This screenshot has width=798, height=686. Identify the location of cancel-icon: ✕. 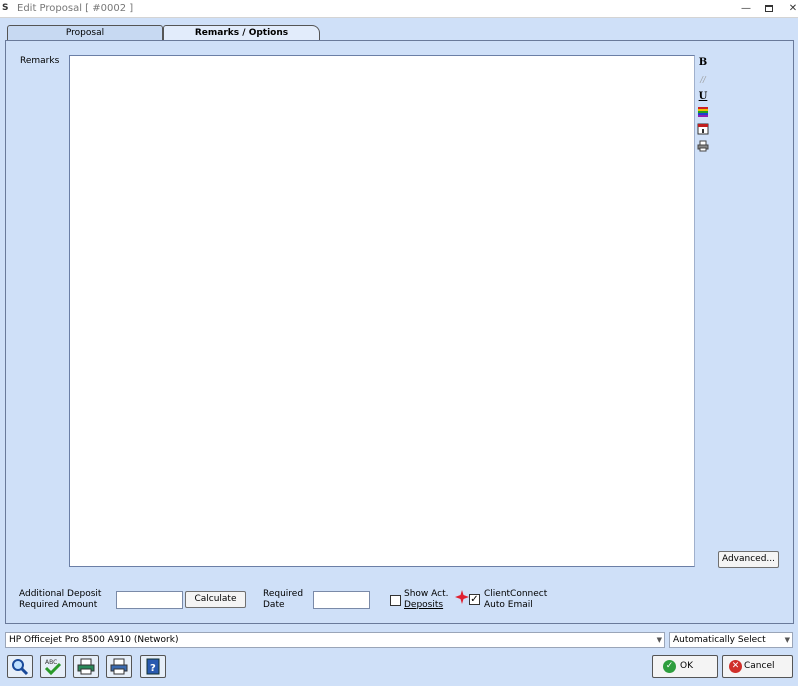
(735, 666).